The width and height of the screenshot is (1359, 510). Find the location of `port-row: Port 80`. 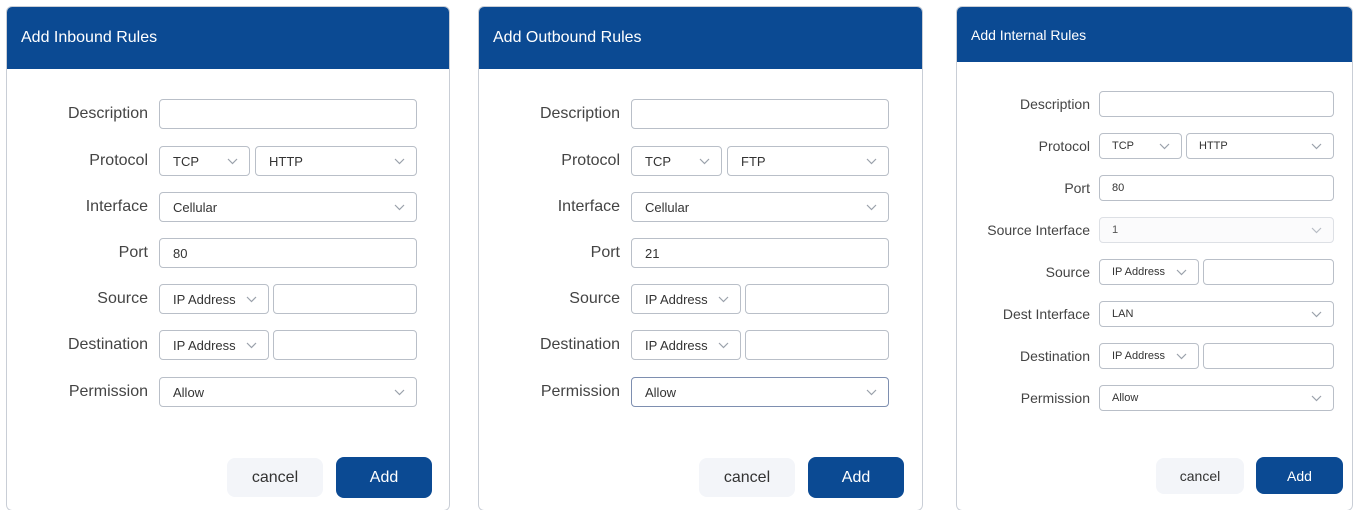

port-row: Port 80 is located at coordinates (1154, 188).